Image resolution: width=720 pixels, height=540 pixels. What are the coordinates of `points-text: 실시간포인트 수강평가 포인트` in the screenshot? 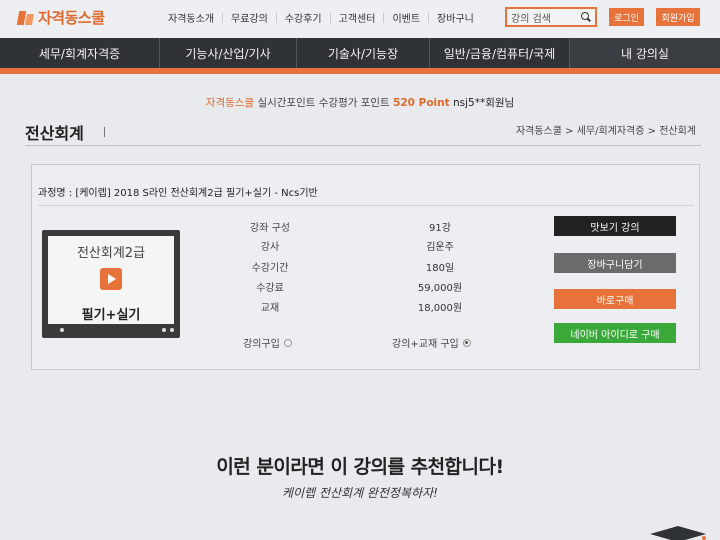 It's located at (323, 103).